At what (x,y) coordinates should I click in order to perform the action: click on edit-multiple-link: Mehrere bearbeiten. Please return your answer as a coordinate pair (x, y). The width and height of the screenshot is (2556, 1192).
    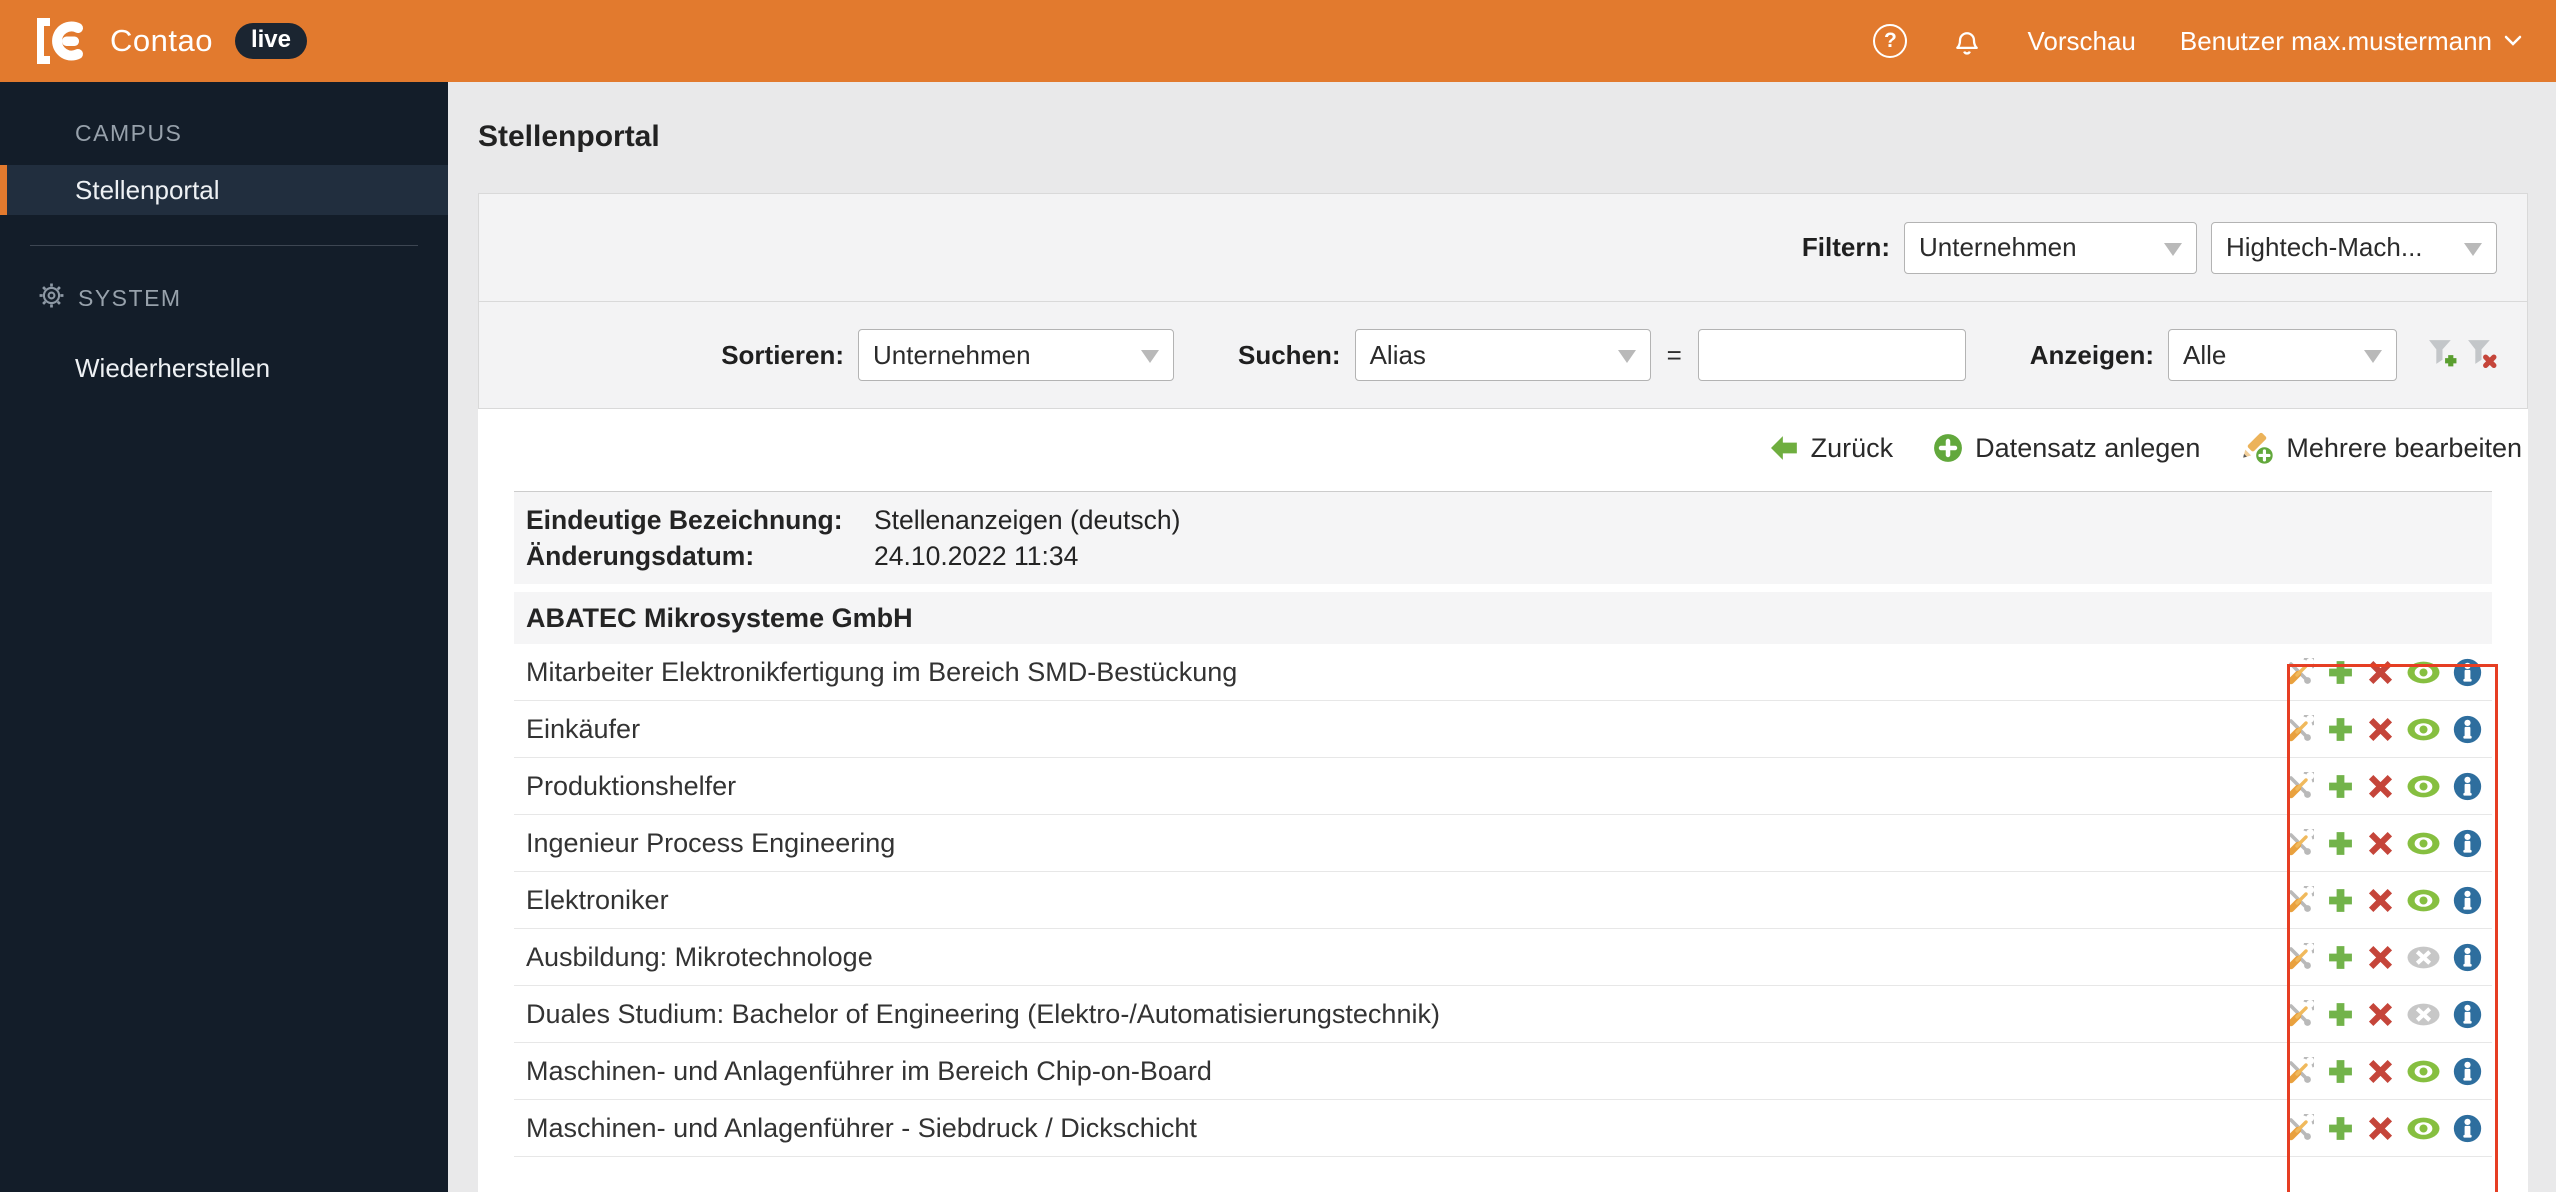
    Looking at the image, I should click on (2381, 448).